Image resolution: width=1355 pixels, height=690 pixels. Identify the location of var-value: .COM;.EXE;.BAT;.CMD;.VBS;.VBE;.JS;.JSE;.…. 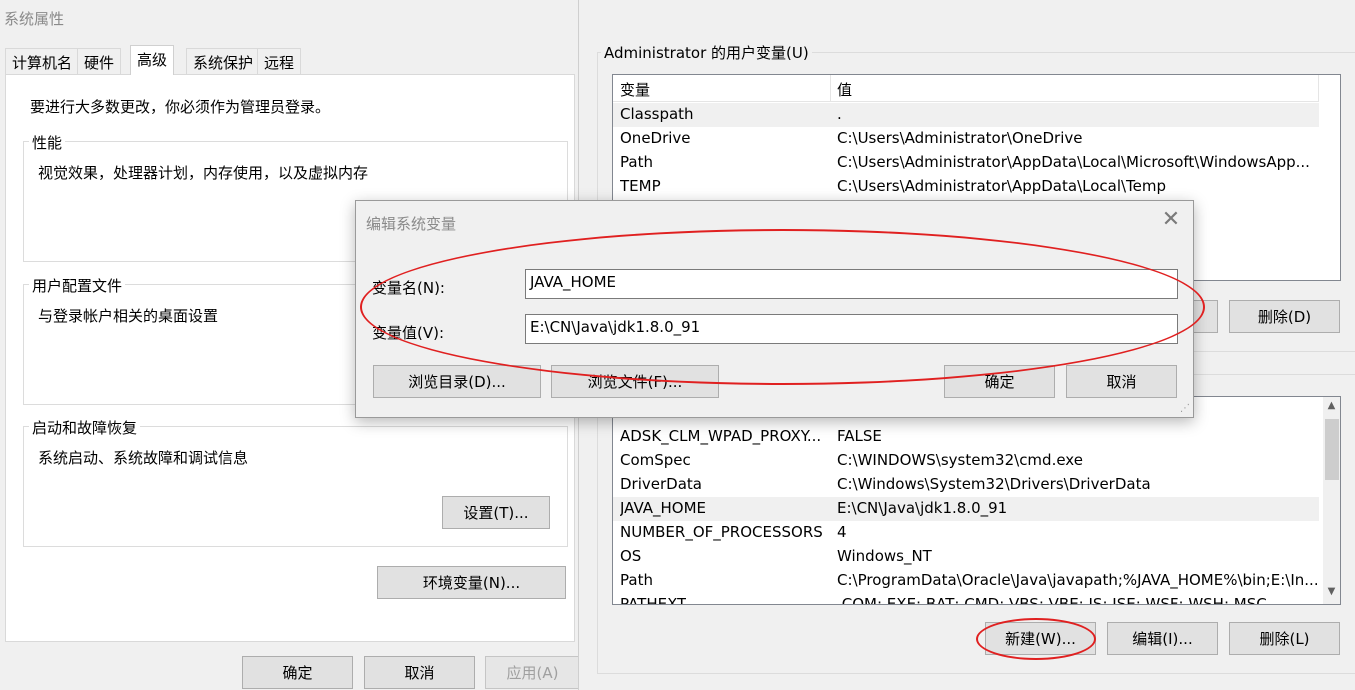
(1052, 600).